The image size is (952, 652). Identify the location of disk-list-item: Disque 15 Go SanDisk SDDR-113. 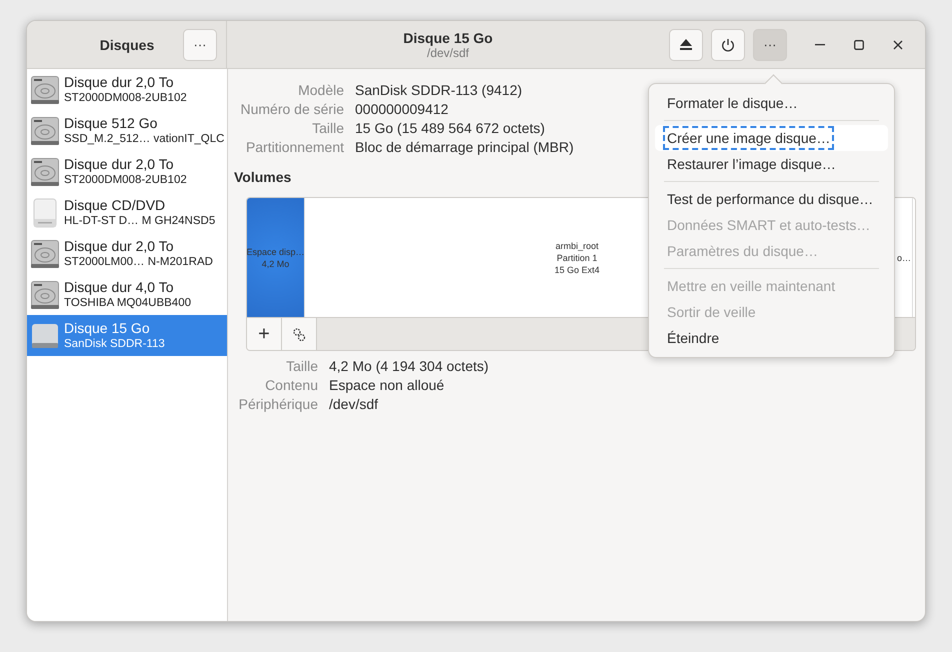
(127, 335).